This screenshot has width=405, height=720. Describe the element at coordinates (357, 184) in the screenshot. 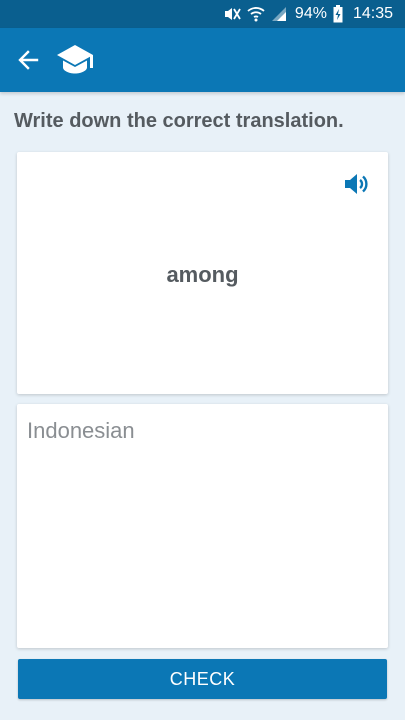

I see `speaker-icon` at that location.